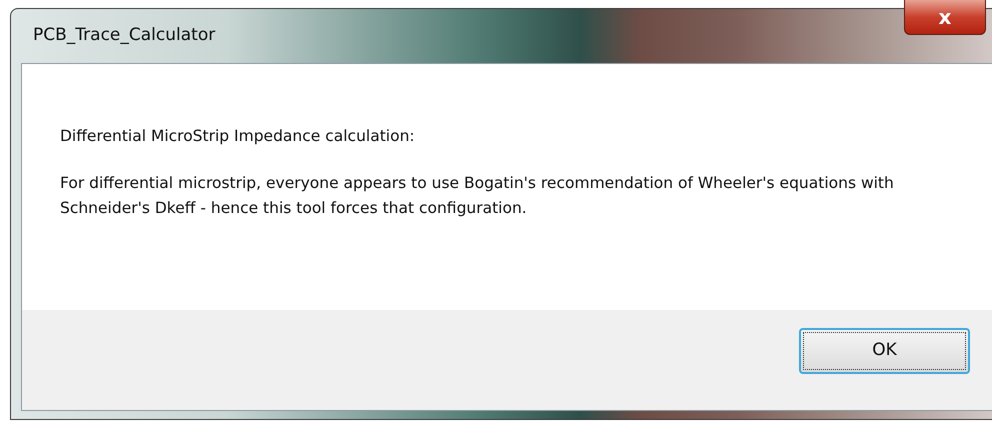 This screenshot has width=992, height=428. I want to click on close-button: x, so click(945, 17).